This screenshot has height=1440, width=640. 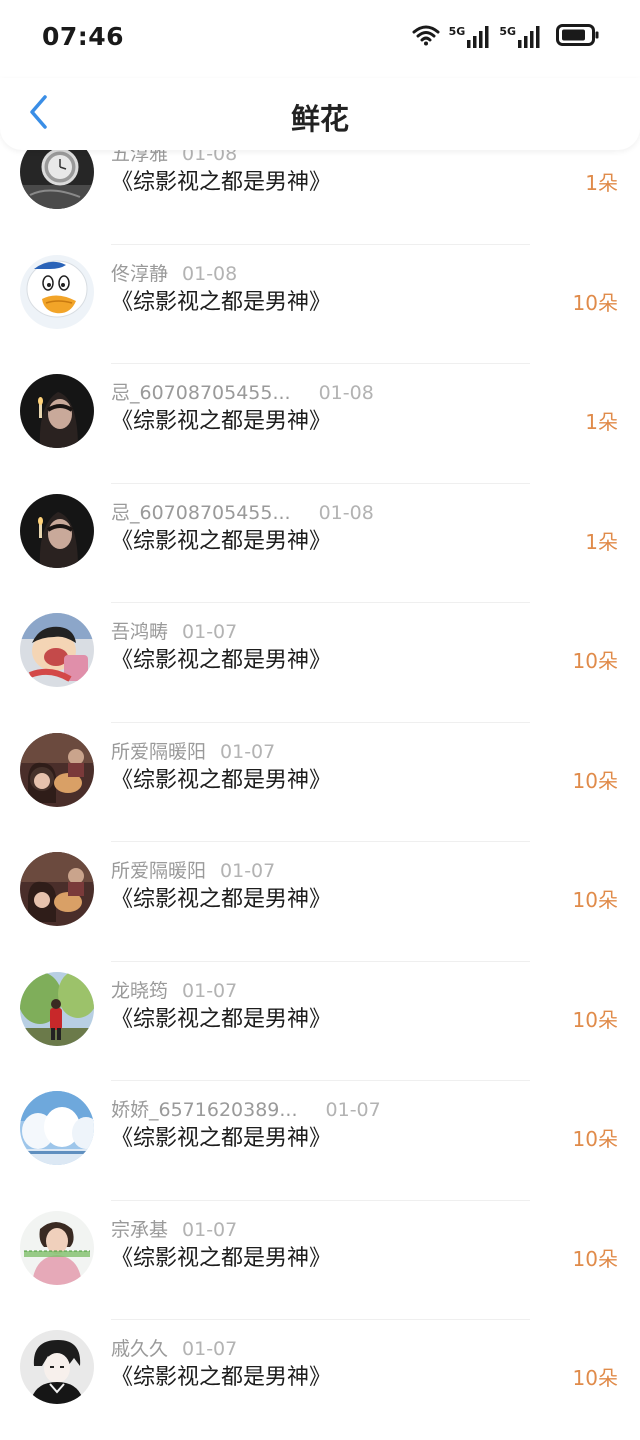 What do you see at coordinates (174, 1228) in the screenshot?
I see `item-meta: 宗承基 01-07` at bounding box center [174, 1228].